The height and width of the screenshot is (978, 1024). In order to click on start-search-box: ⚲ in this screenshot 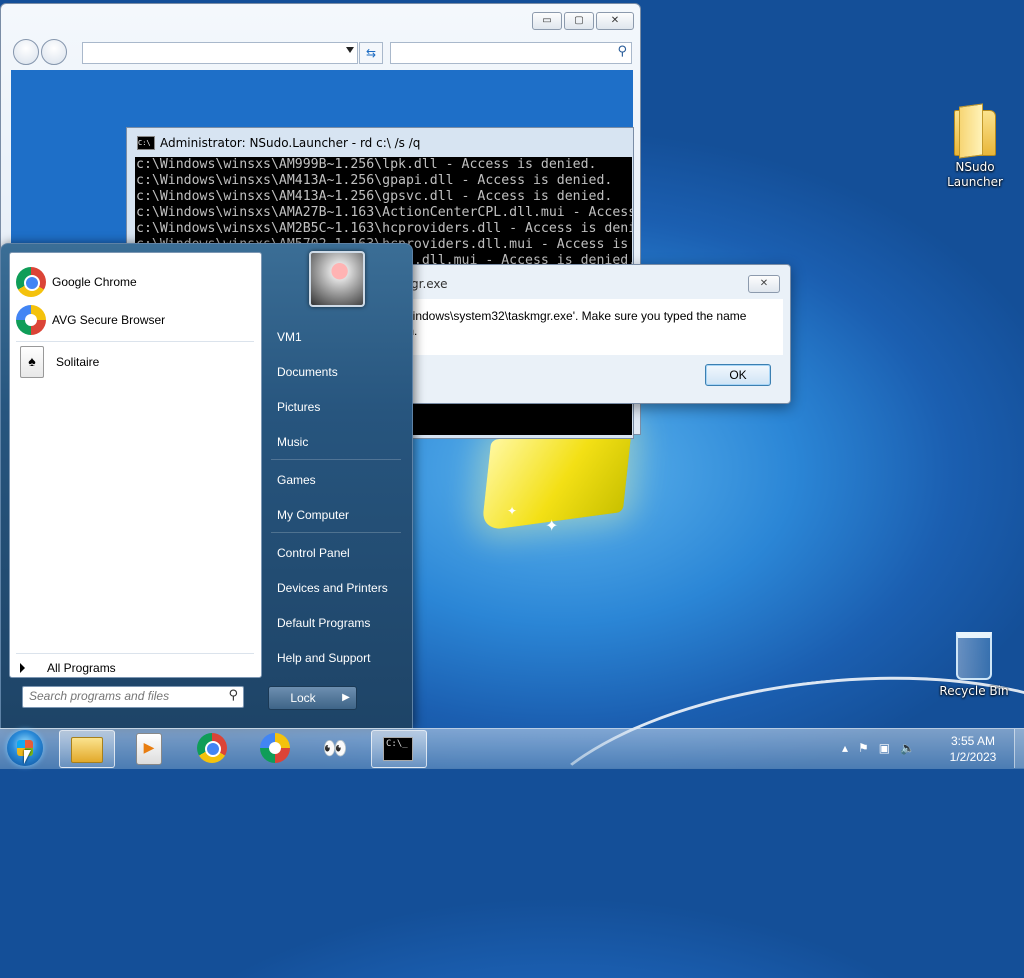, I will do `click(133, 697)`.